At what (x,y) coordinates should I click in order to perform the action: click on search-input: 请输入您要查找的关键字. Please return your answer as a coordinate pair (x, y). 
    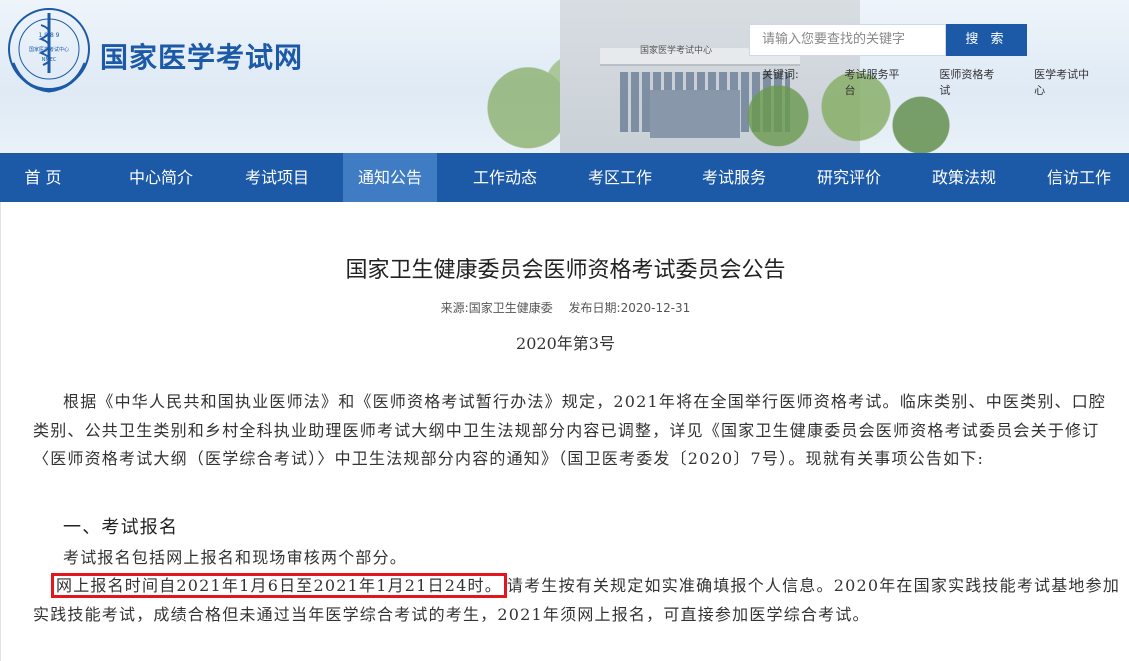
    Looking at the image, I should click on (847, 40).